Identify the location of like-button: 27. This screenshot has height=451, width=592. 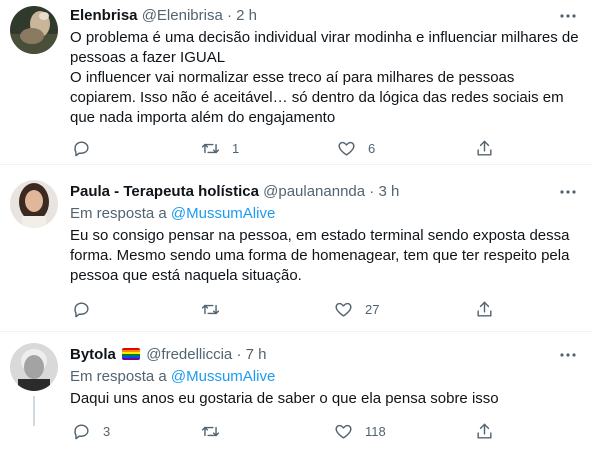
(356, 309).